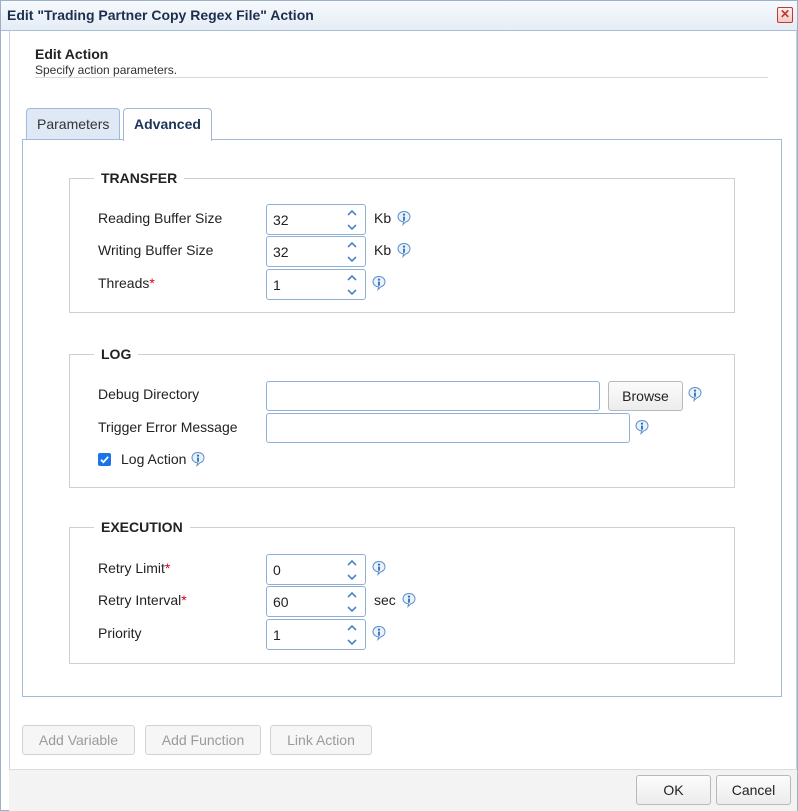 The height and width of the screenshot is (811, 798). Describe the element at coordinates (156, 250) in the screenshot. I see `writing-buffer-label: Writing Buffer Size` at that location.